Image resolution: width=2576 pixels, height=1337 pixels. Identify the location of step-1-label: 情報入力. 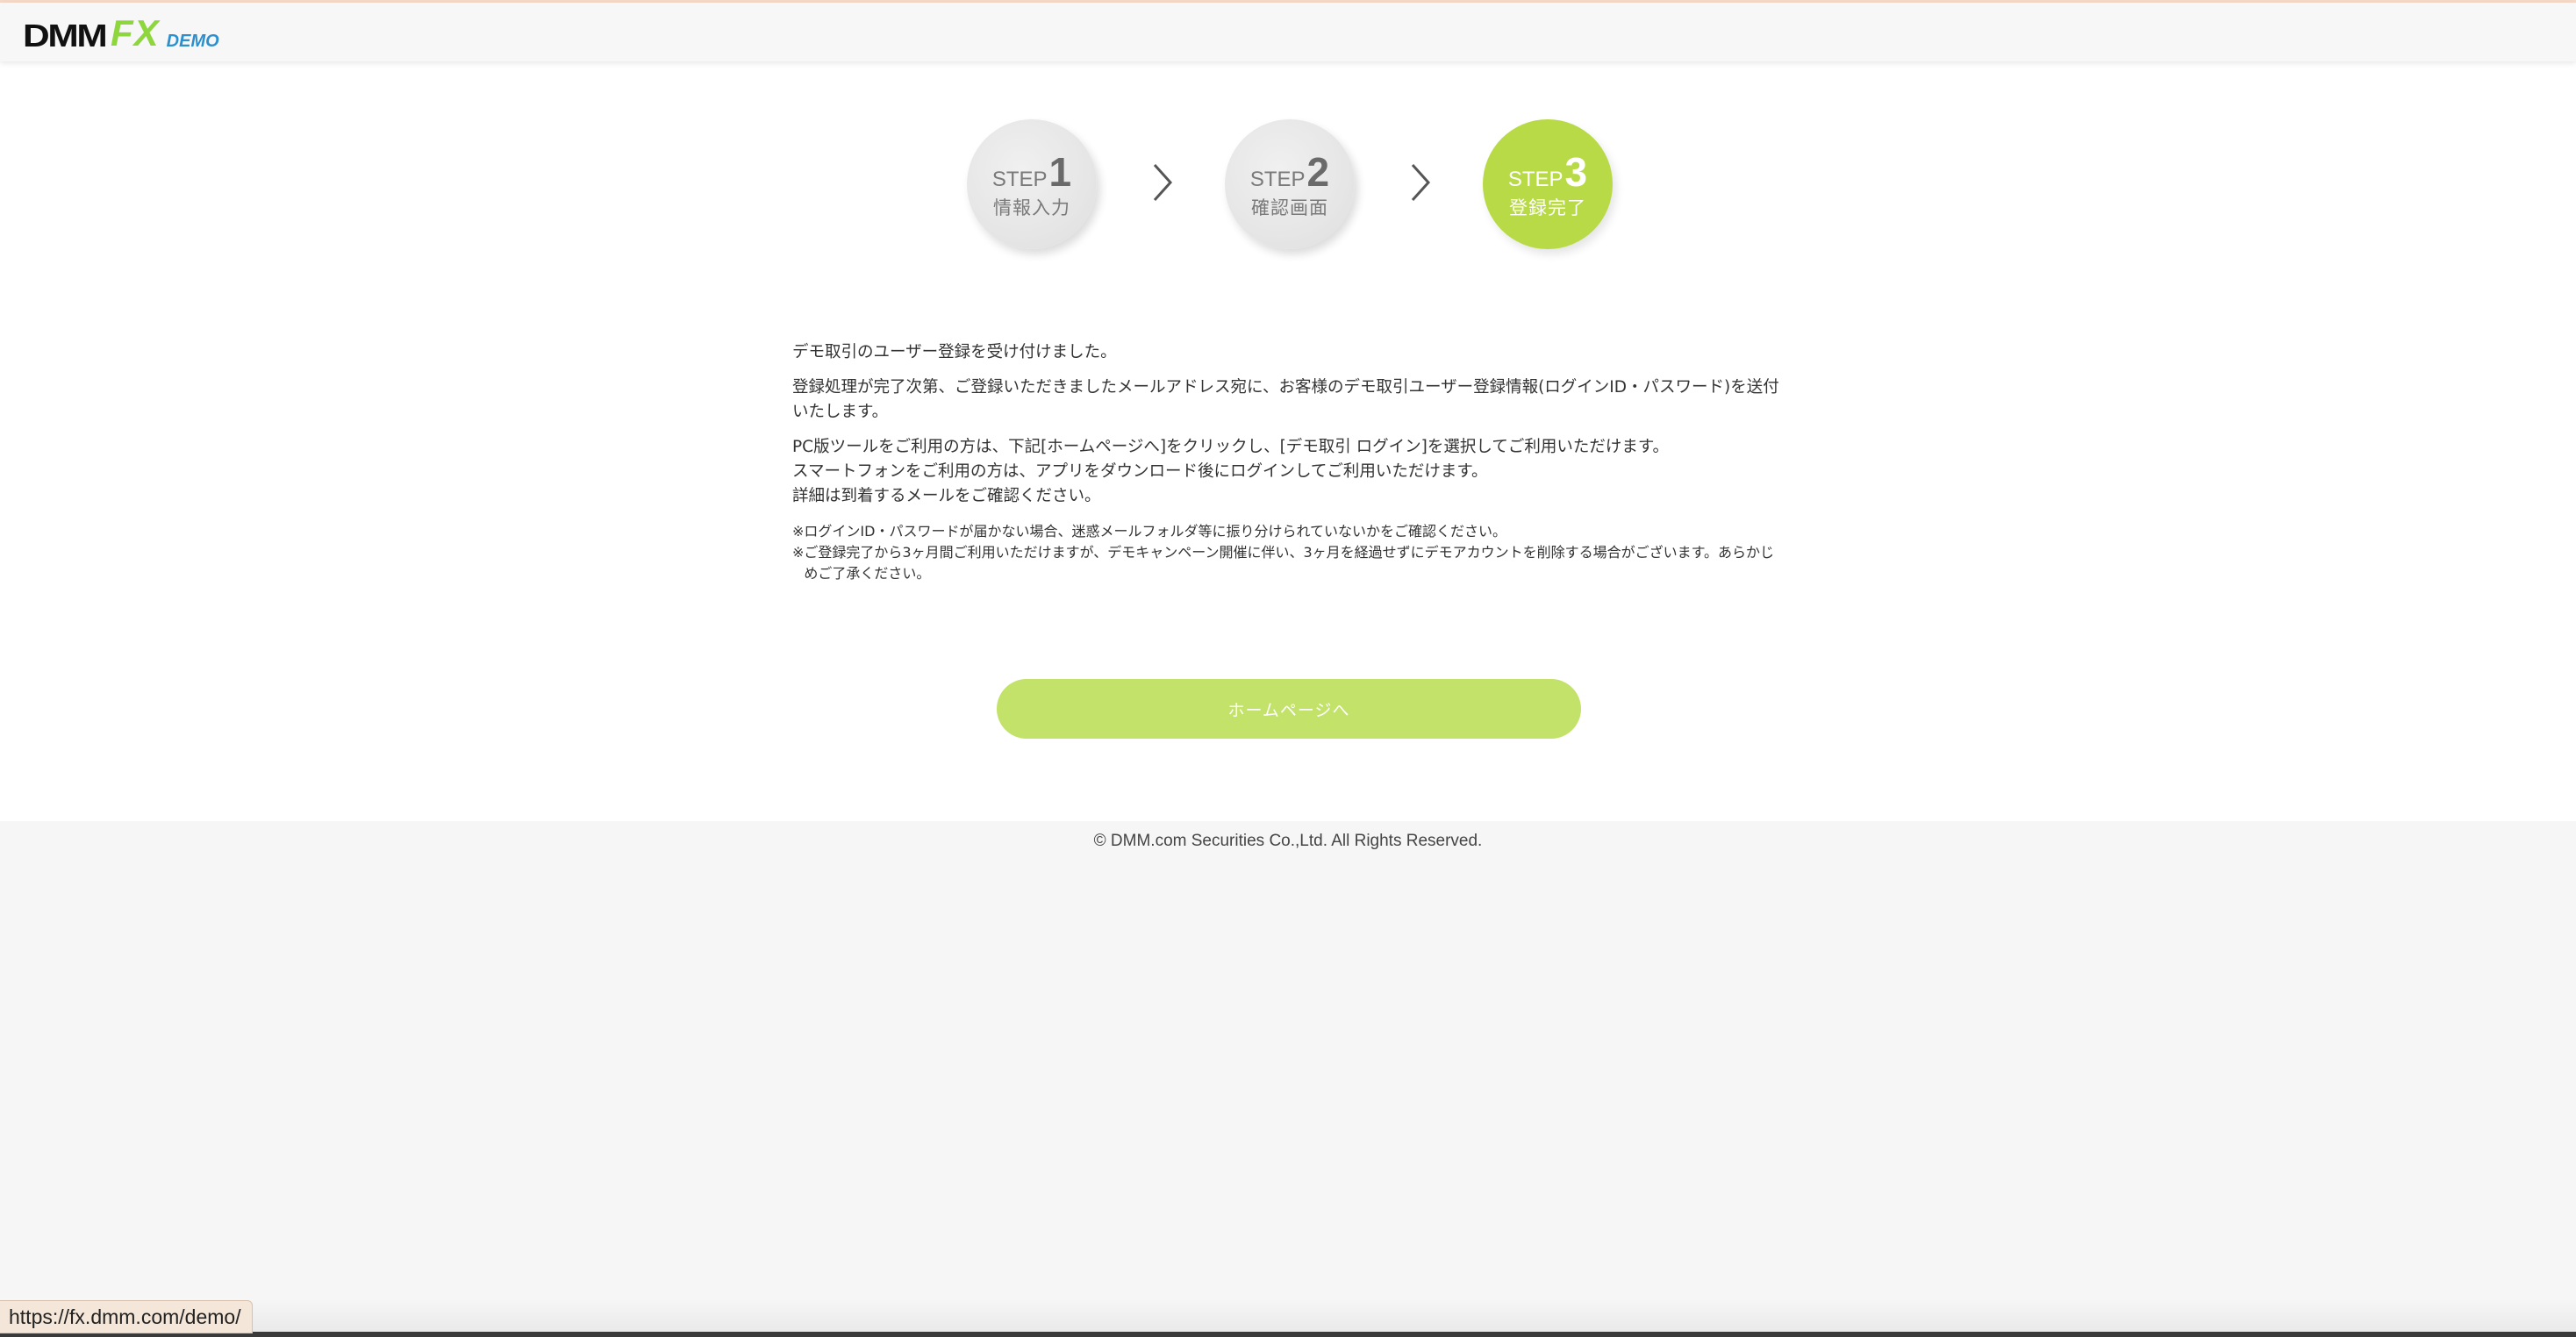
(1031, 207).